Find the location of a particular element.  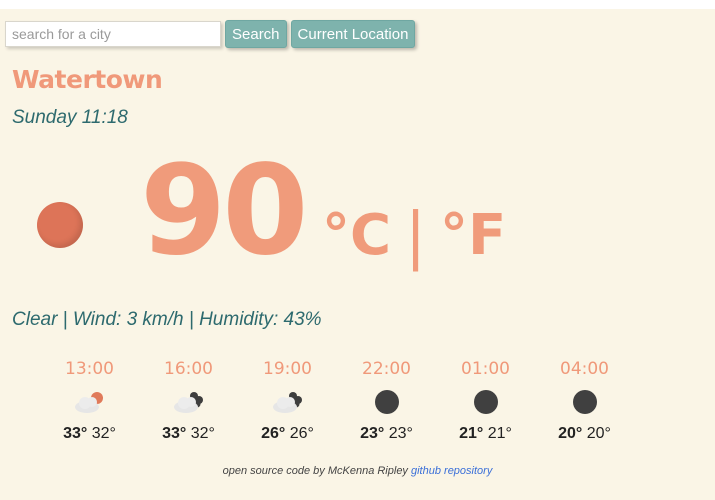

weather-conditions: Clear | Wind: 3 km/h | Humidity: 43% is located at coordinates (167, 319).